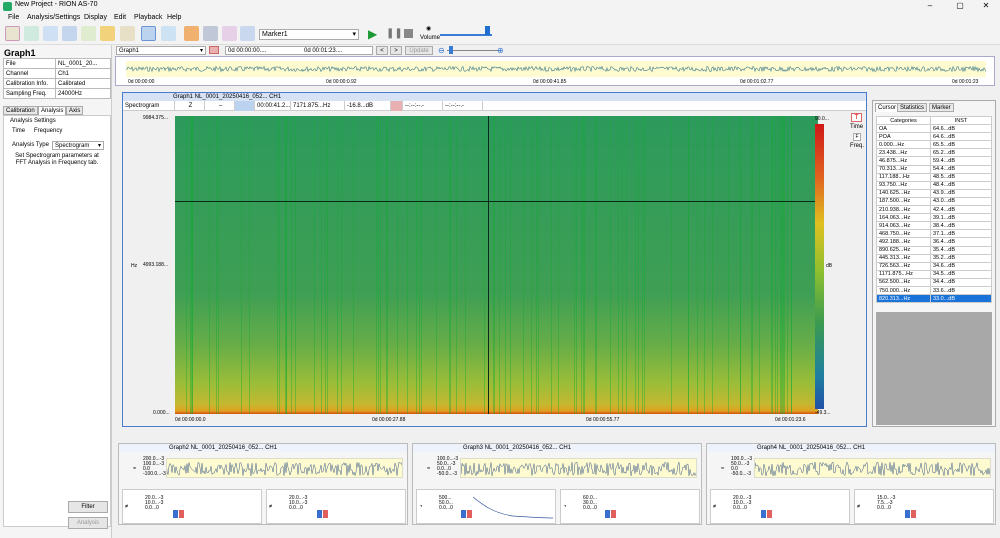 Image resolution: width=1000 pixels, height=538 pixels. Describe the element at coordinates (856, 127) in the screenshot. I see `side-time-label: Time` at that location.